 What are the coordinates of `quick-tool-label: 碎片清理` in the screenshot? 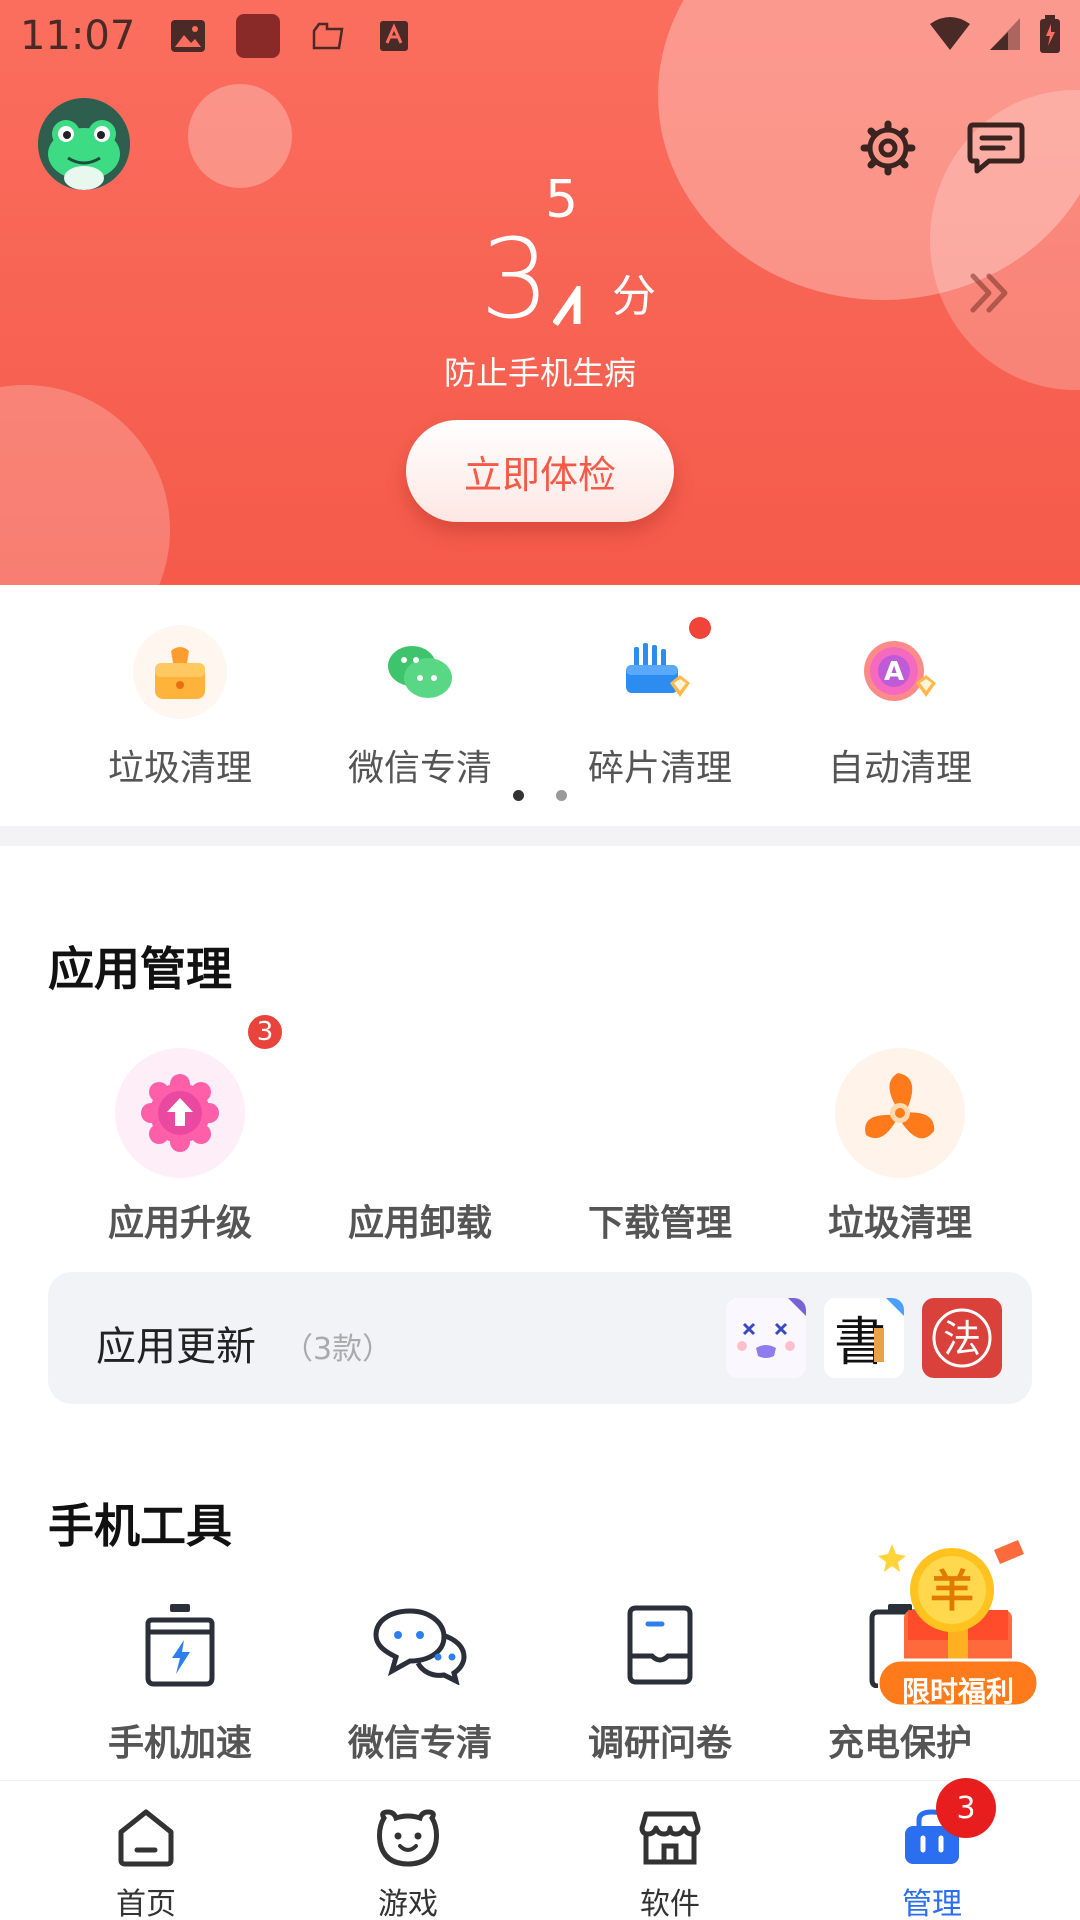 It's located at (659, 768).